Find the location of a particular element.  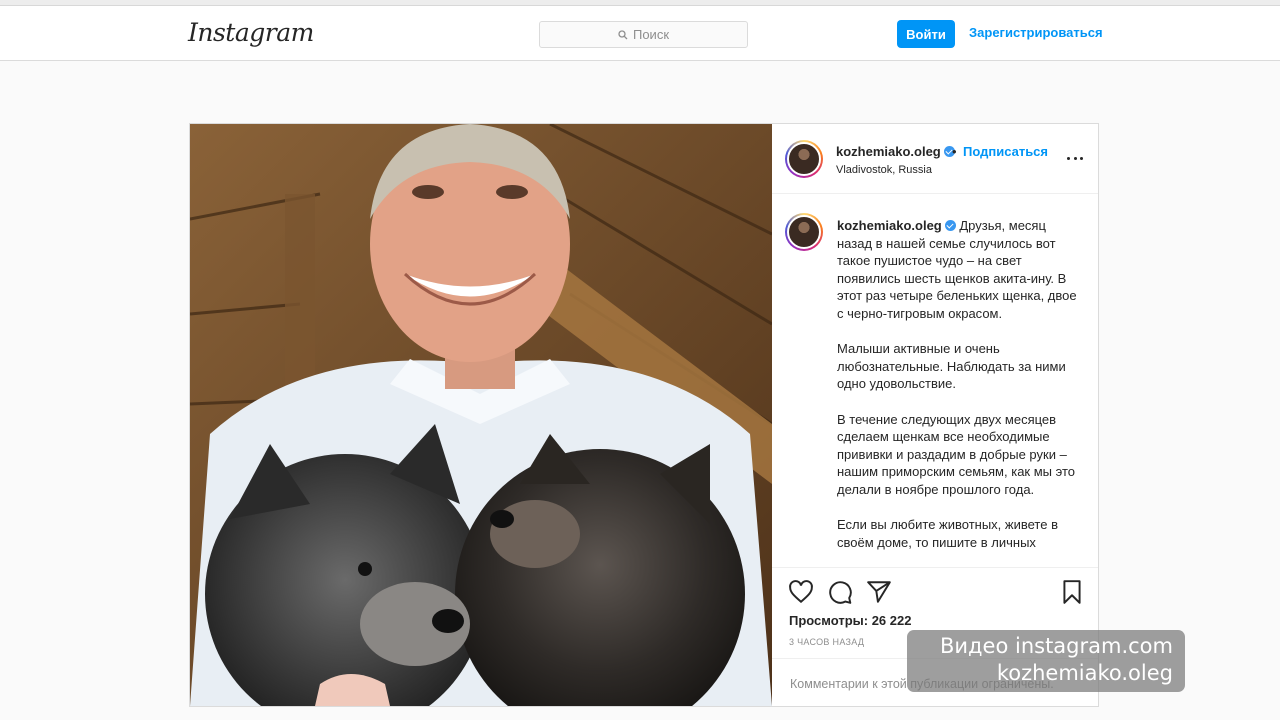

instagram-logo: Instagram is located at coordinates (251, 32).